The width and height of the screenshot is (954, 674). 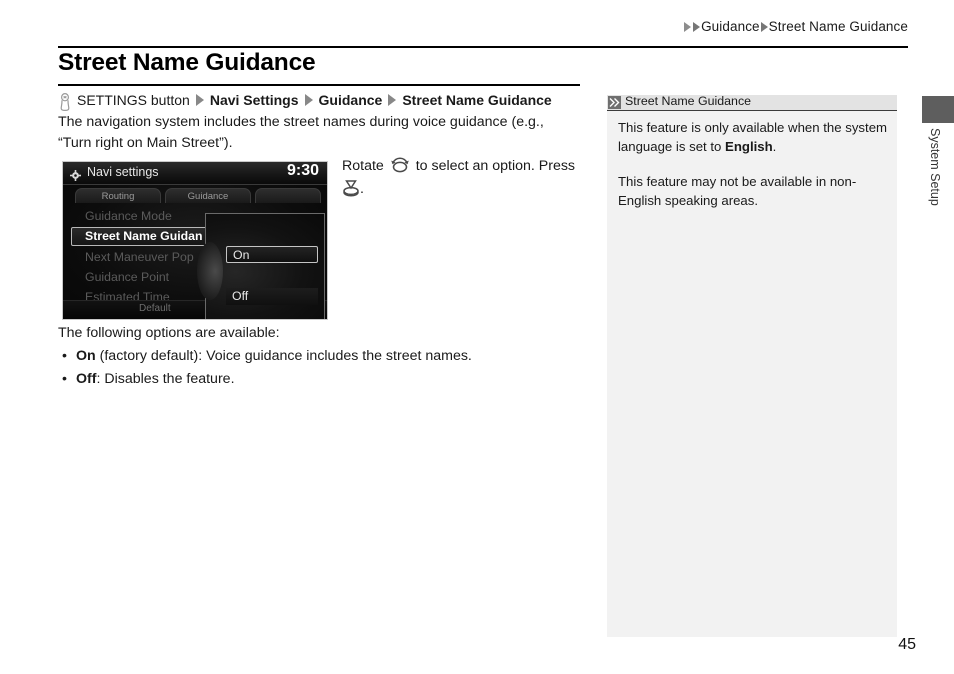 I want to click on rotate-text-before: Rotate, so click(x=363, y=166).